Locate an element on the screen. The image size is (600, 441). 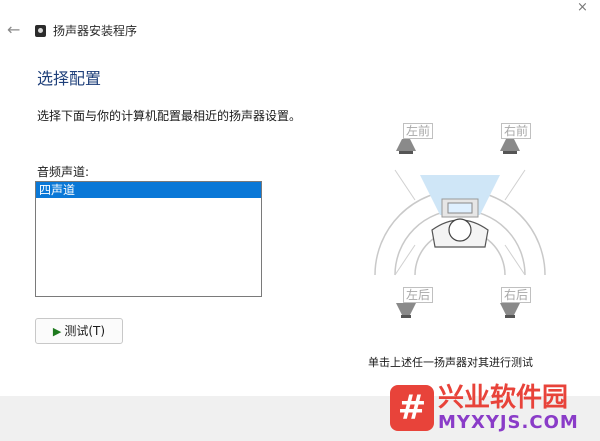
front-right-speaker-icon is located at coordinates (510, 147).